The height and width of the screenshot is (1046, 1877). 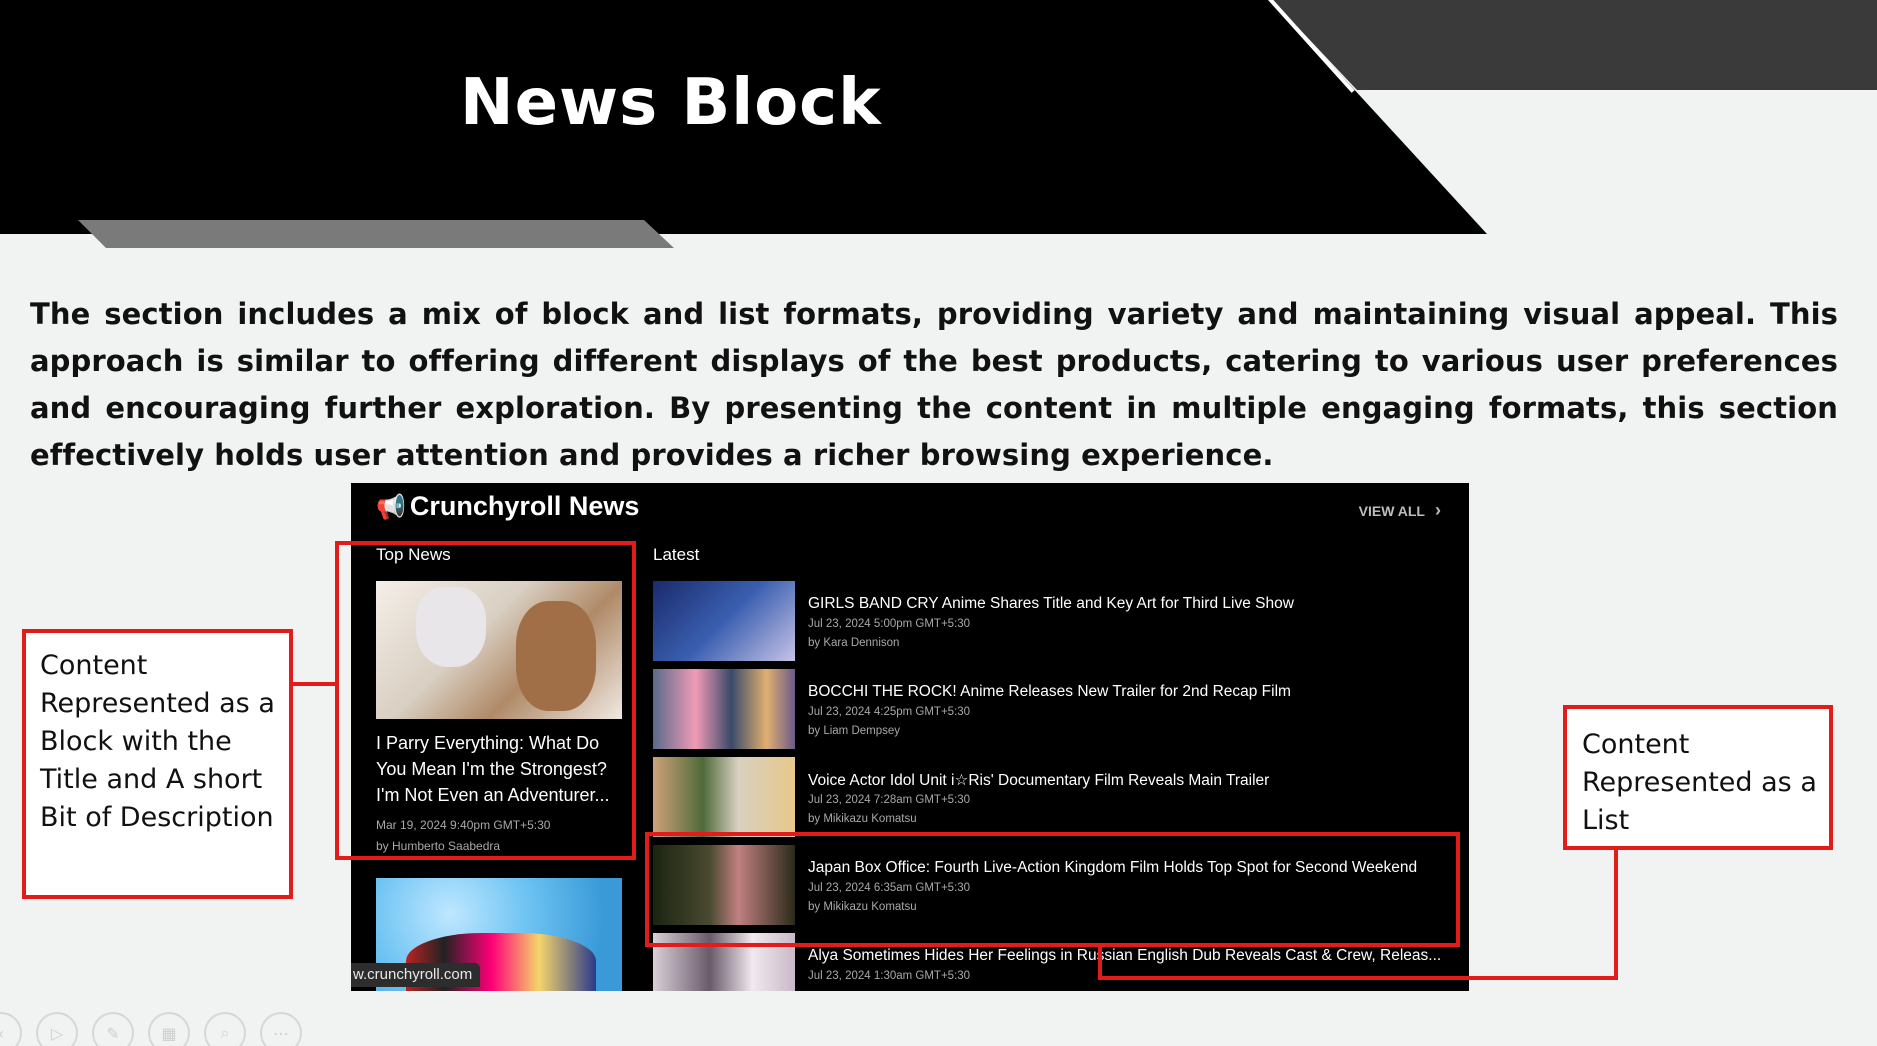 I want to click on grid-icon: ▦, so click(x=169, y=1029).